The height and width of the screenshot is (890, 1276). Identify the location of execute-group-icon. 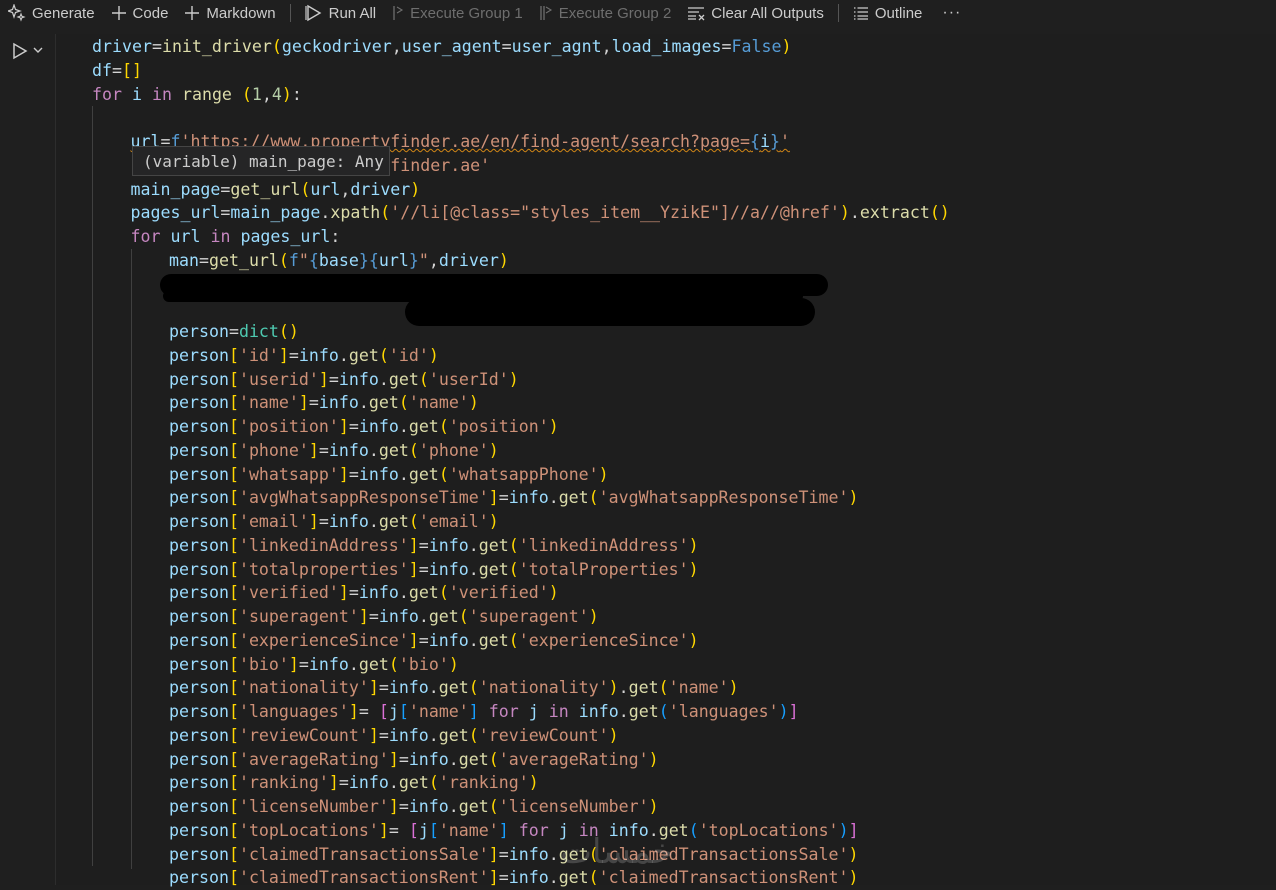
(398, 13).